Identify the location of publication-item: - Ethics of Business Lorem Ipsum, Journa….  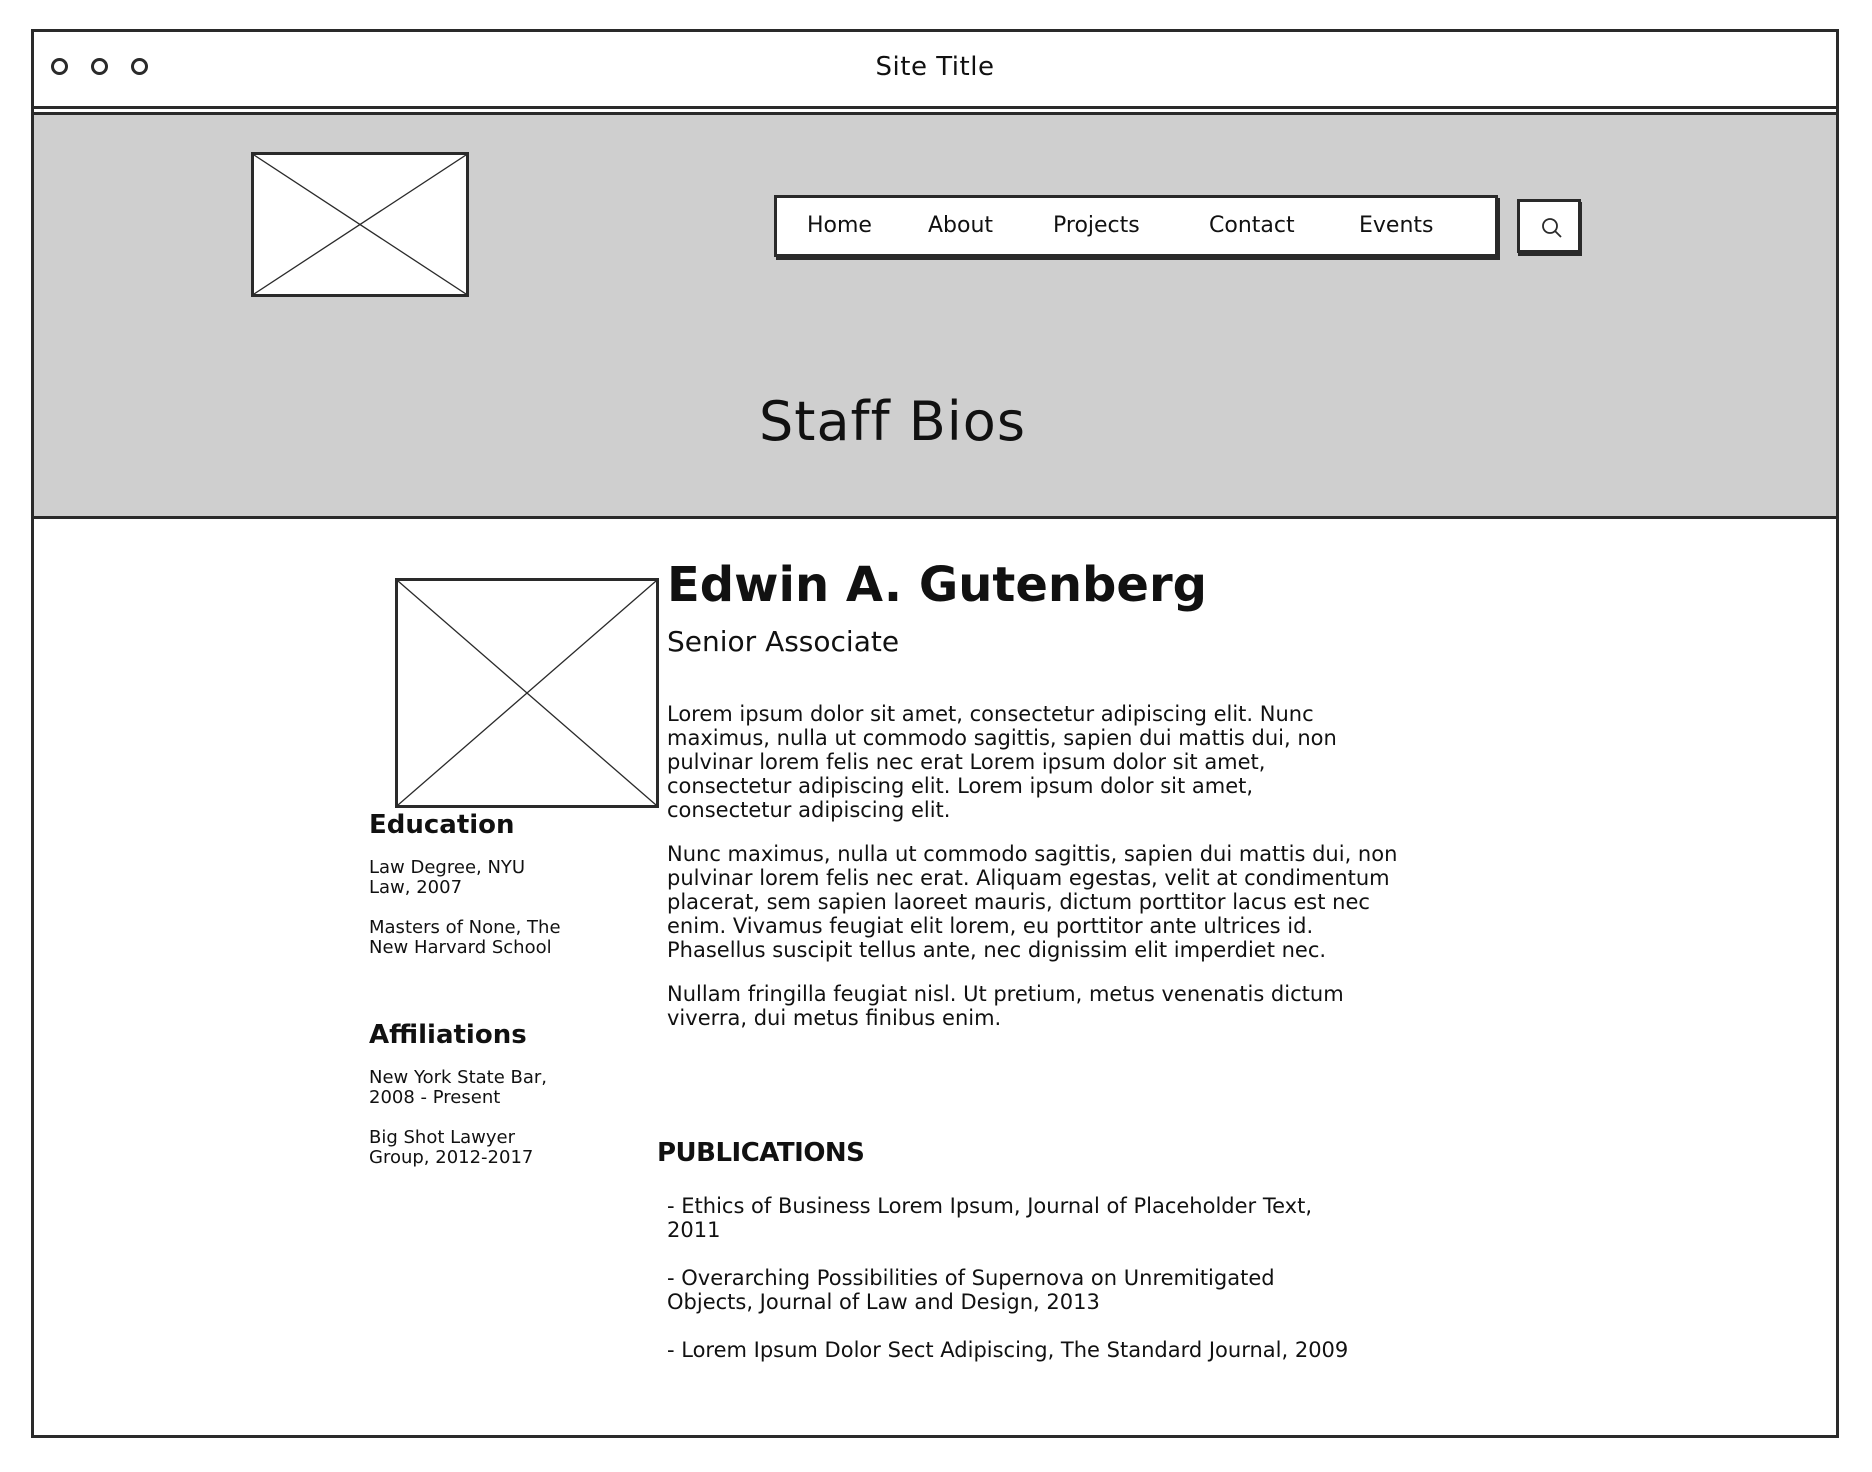
(989, 1218).